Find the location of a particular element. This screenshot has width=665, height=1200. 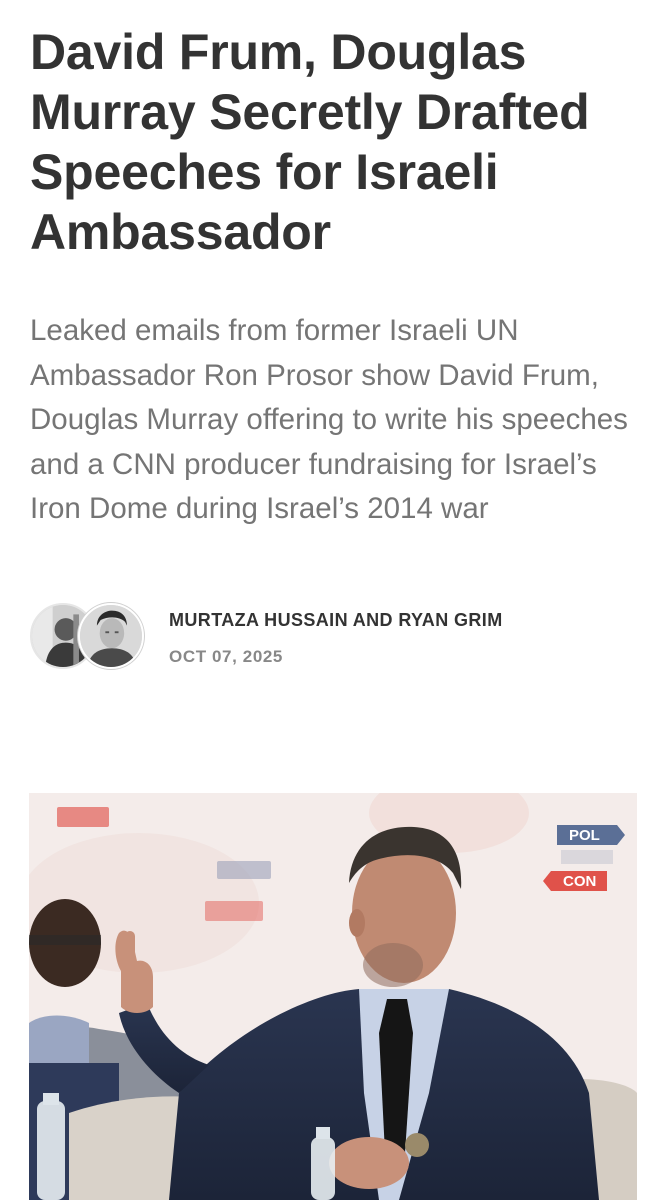

publish-date: OCT 07, 2025 is located at coordinates (226, 656).